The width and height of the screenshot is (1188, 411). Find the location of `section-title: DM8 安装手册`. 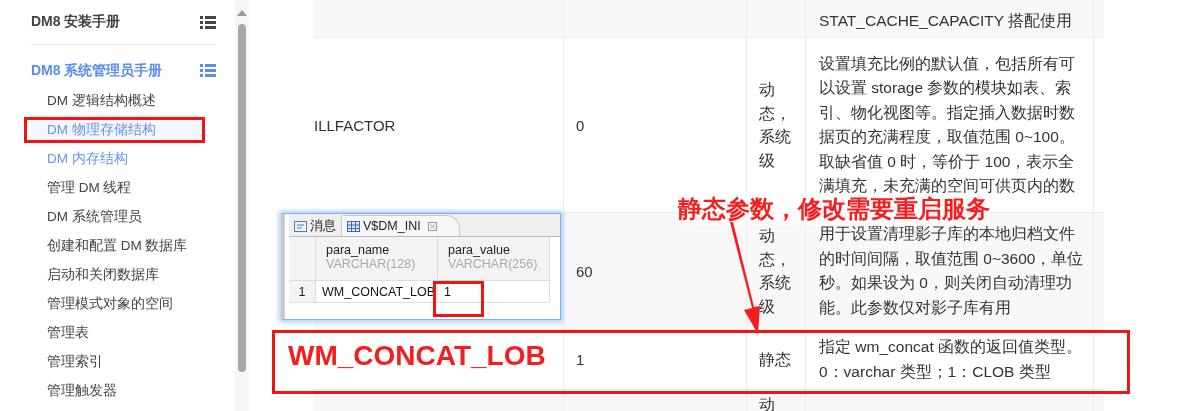

section-title: DM8 安装手册 is located at coordinates (76, 22).